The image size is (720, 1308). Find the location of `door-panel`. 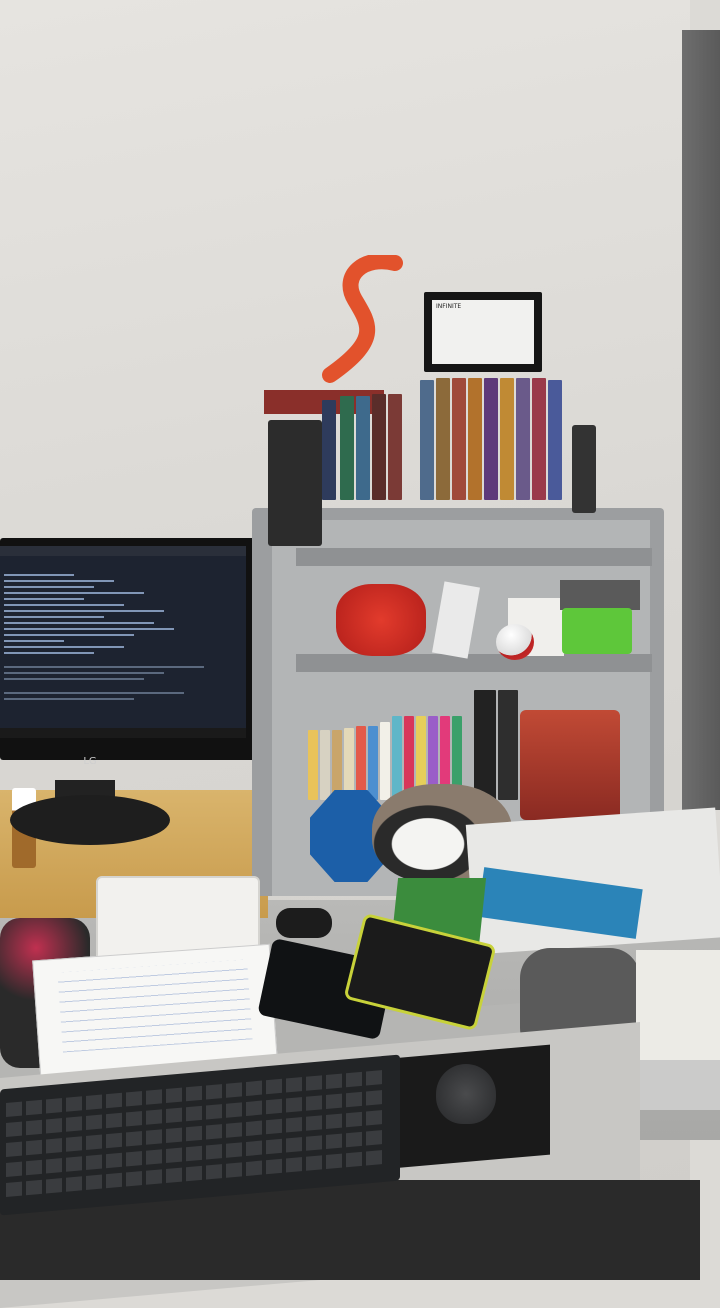

door-panel is located at coordinates (701, 420).